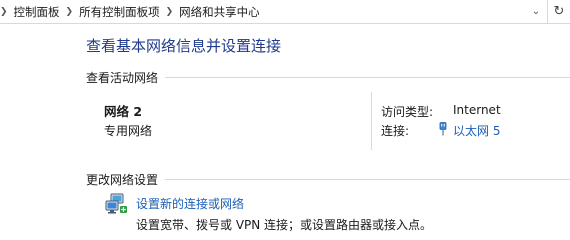  I want to click on network-profile-type: 专用网络, so click(128, 131).